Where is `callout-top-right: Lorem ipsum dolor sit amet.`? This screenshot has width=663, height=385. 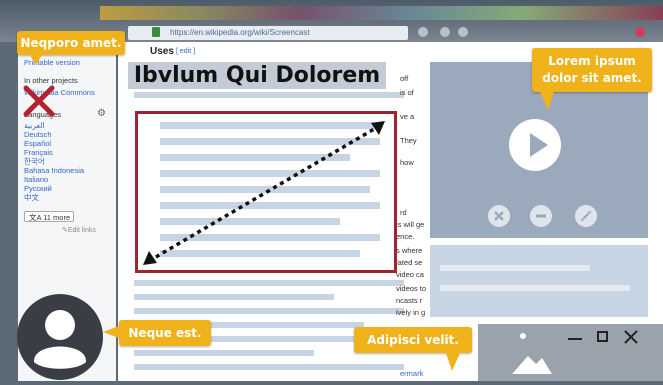
callout-top-right: Lorem ipsum dolor sit amet. is located at coordinates (592, 70).